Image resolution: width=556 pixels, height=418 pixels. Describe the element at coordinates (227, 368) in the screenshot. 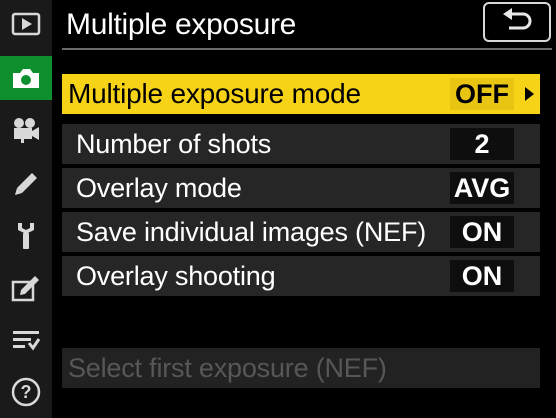

I see `menu-item-label: Select first exposure (NEF)` at that location.